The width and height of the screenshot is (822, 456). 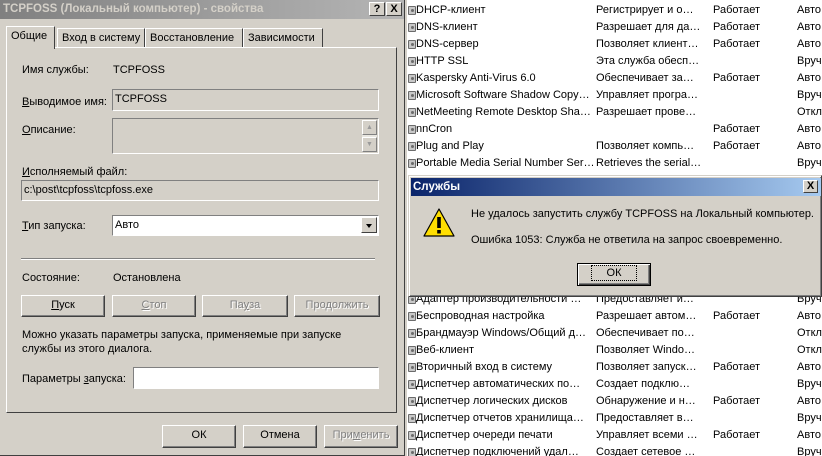 What do you see at coordinates (337, 306) in the screenshot?
I see `resume-service-button: Продолжить` at bounding box center [337, 306].